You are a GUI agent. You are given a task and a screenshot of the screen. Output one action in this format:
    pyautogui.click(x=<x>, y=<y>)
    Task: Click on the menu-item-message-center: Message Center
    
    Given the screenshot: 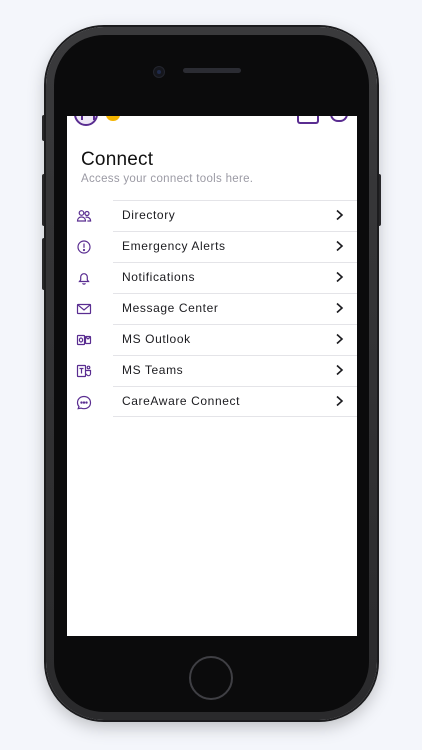 What is the action you would take?
    pyautogui.click(x=212, y=308)
    